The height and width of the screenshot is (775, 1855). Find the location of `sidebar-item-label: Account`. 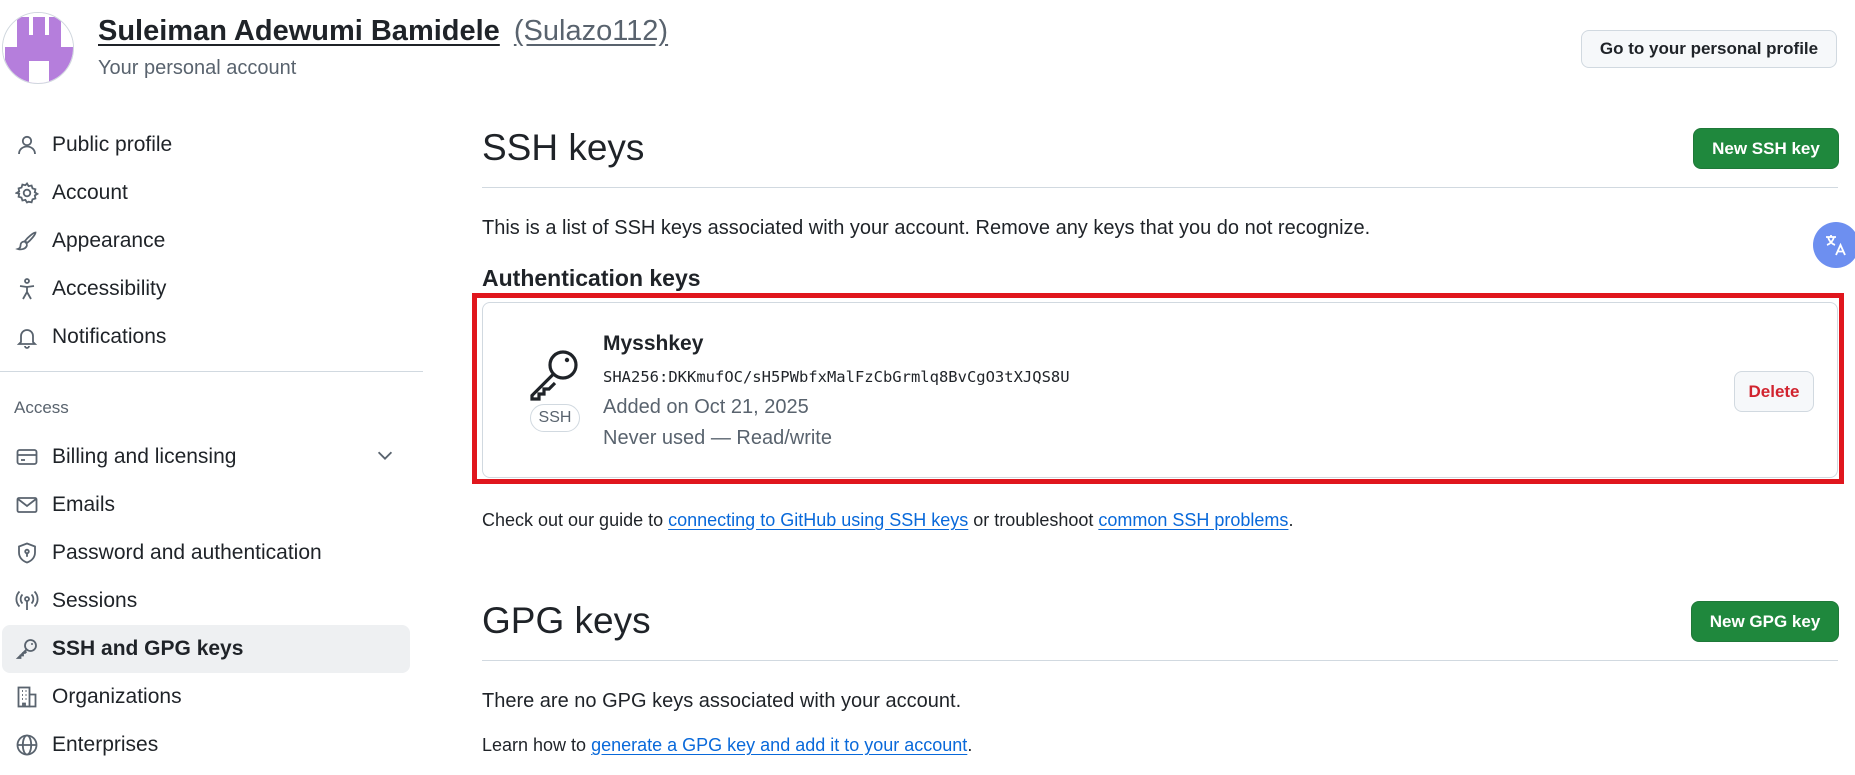

sidebar-item-label: Account is located at coordinates (90, 192).